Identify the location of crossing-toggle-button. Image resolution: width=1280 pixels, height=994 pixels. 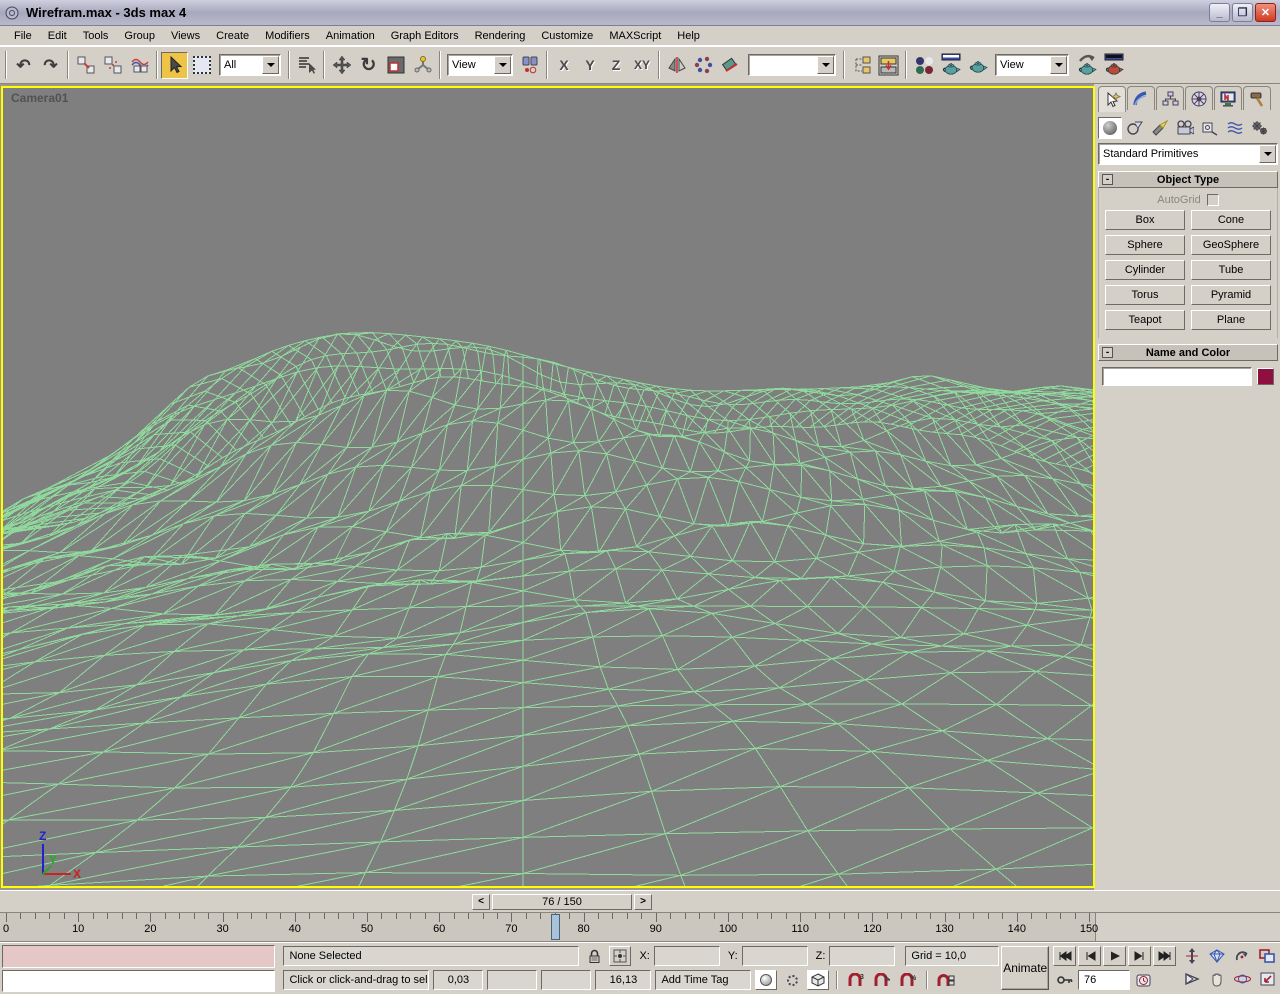
(818, 980).